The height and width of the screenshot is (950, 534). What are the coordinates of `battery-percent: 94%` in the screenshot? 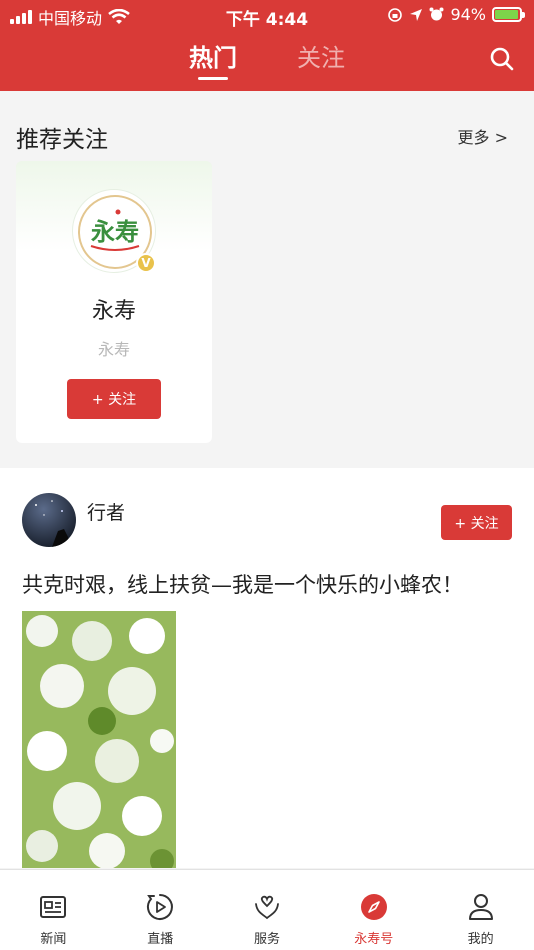 It's located at (468, 14).